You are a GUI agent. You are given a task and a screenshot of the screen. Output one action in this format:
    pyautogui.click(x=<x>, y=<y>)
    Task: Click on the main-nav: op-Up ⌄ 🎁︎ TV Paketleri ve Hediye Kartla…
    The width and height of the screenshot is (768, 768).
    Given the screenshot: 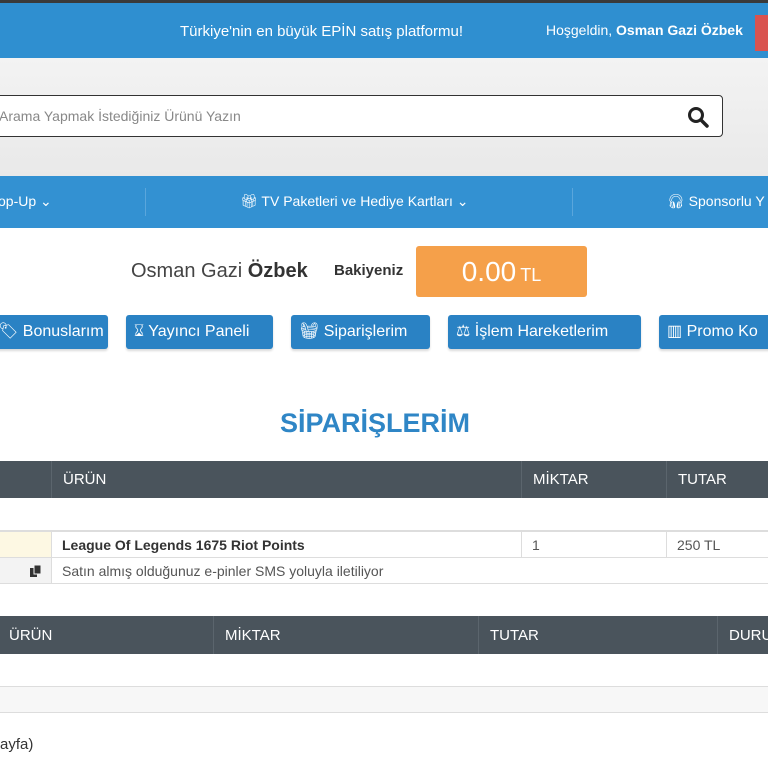 What is the action you would take?
    pyautogui.click(x=384, y=202)
    